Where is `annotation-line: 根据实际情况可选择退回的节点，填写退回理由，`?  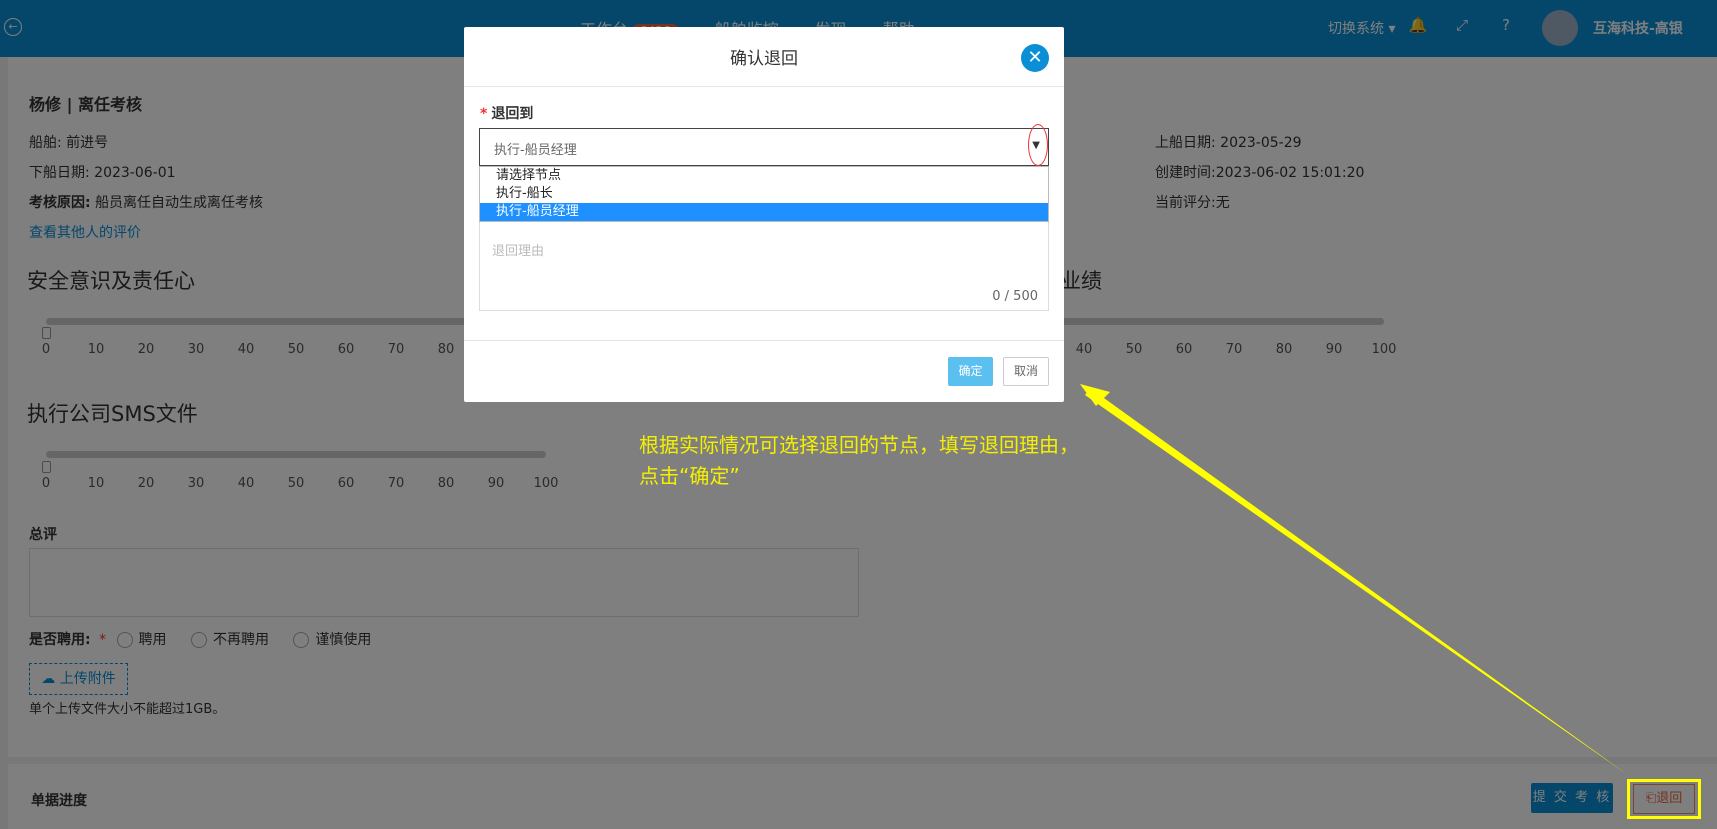
annotation-line: 根据实际情况可选择退回的节点，填写退回理由， is located at coordinates (859, 445).